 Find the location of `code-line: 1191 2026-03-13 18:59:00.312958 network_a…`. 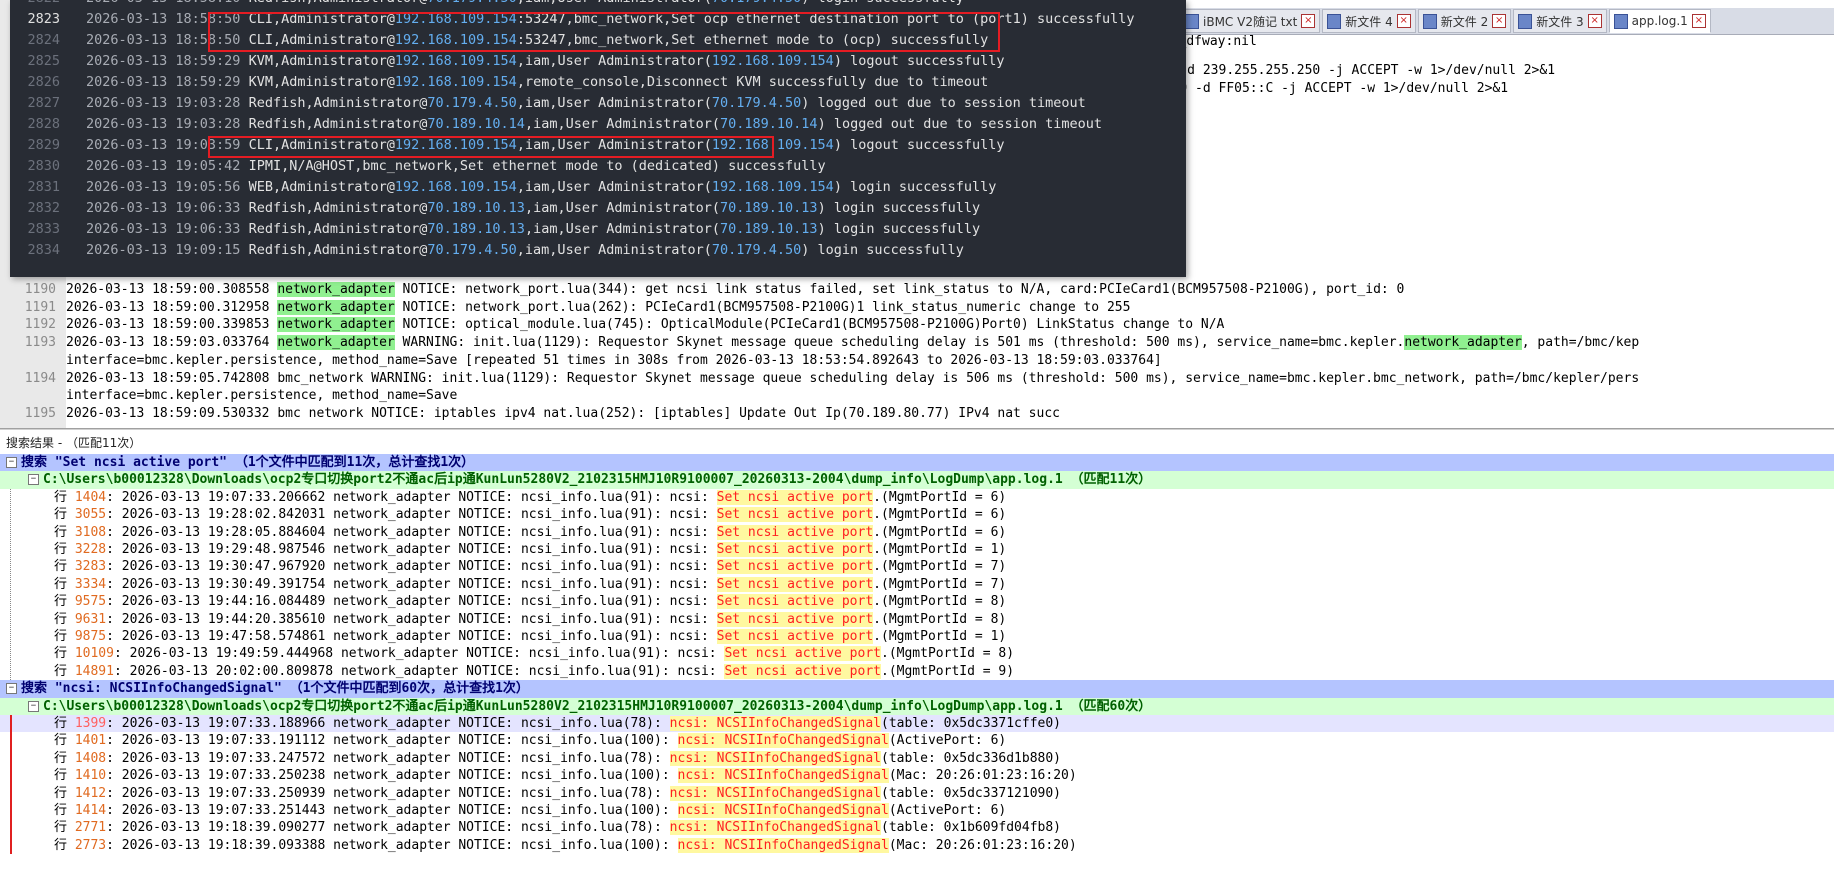

code-line: 1191 2026-03-13 18:59:00.312958 network_a… is located at coordinates (917, 307).